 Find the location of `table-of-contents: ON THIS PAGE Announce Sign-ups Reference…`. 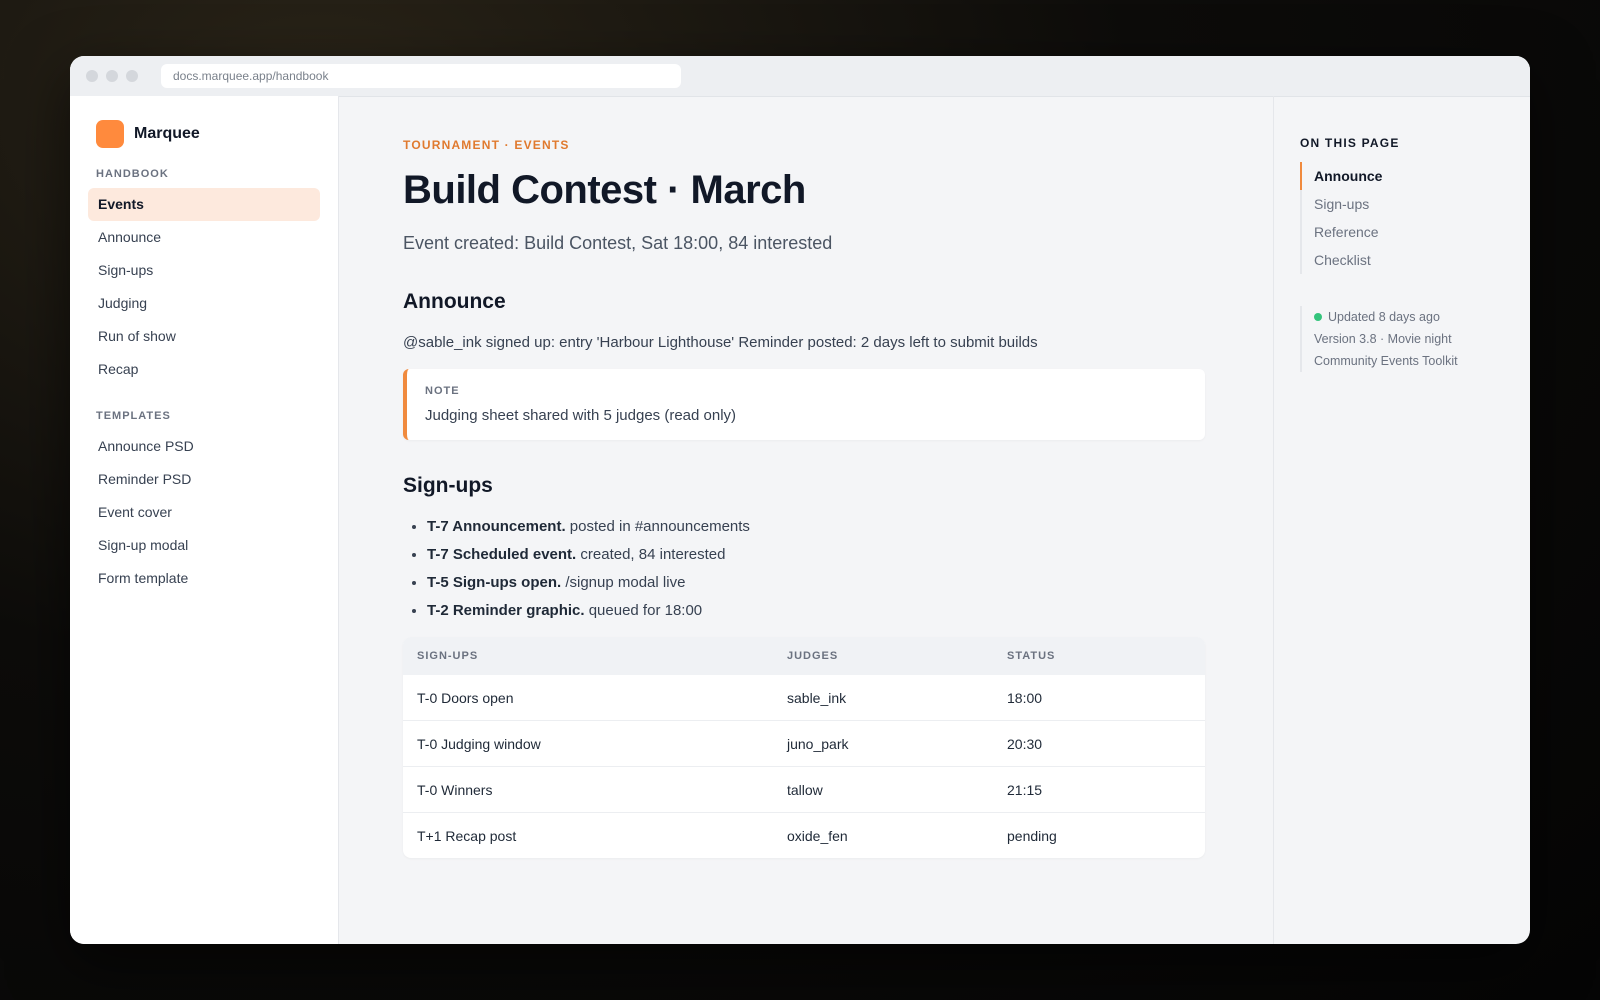

table-of-contents: ON THIS PAGE Announce Sign-ups Reference… is located at coordinates (1402, 520).